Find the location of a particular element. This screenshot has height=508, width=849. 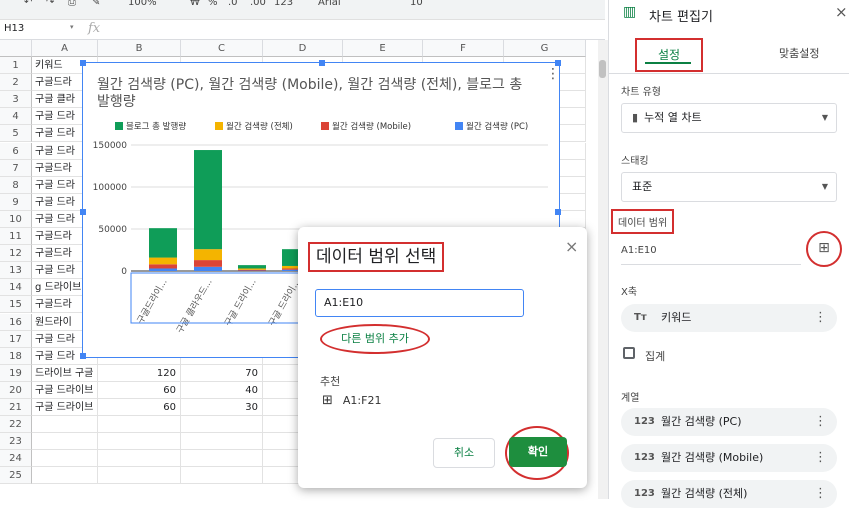

row-header: 11 is located at coordinates (16, 236).